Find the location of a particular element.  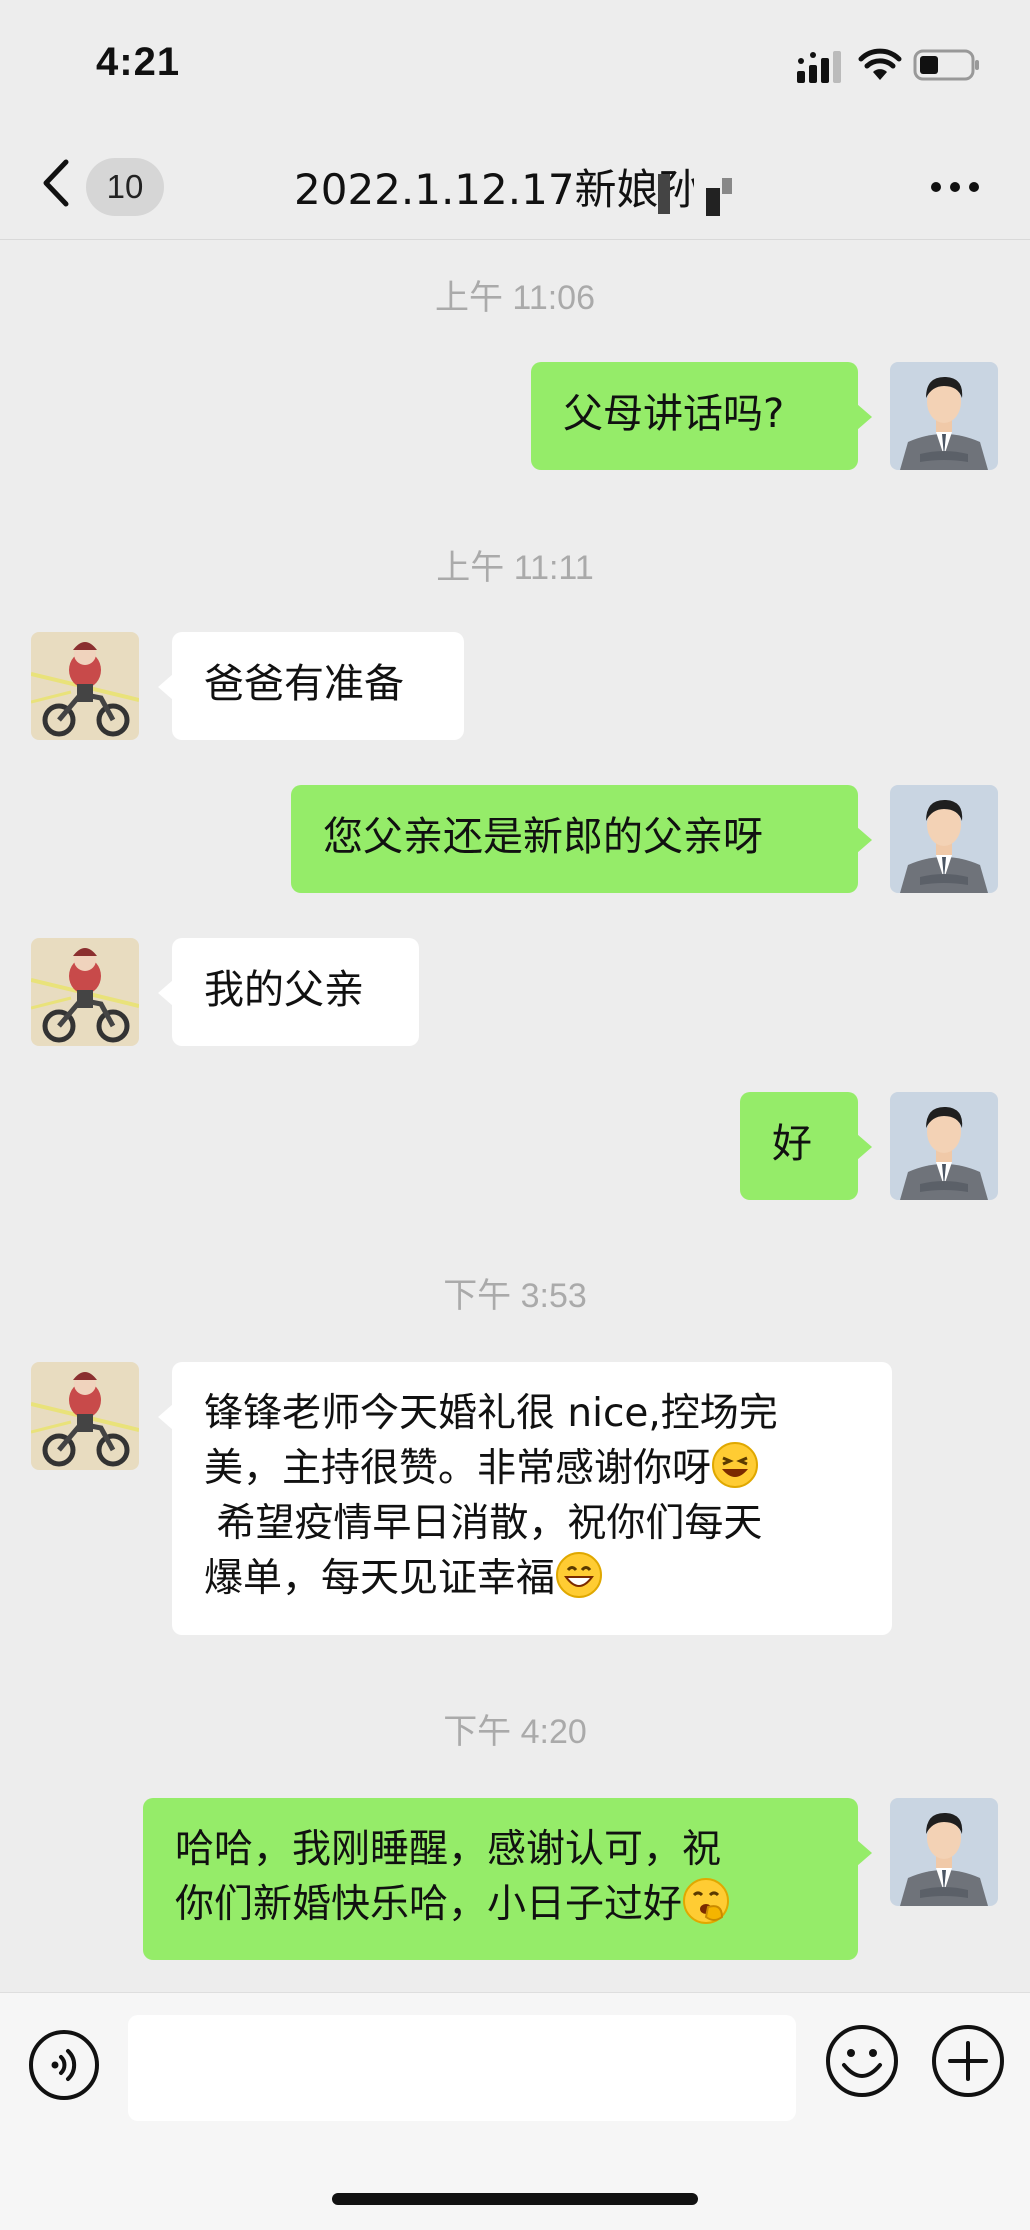

status-bar: 4:21 is located at coordinates (515, 60).